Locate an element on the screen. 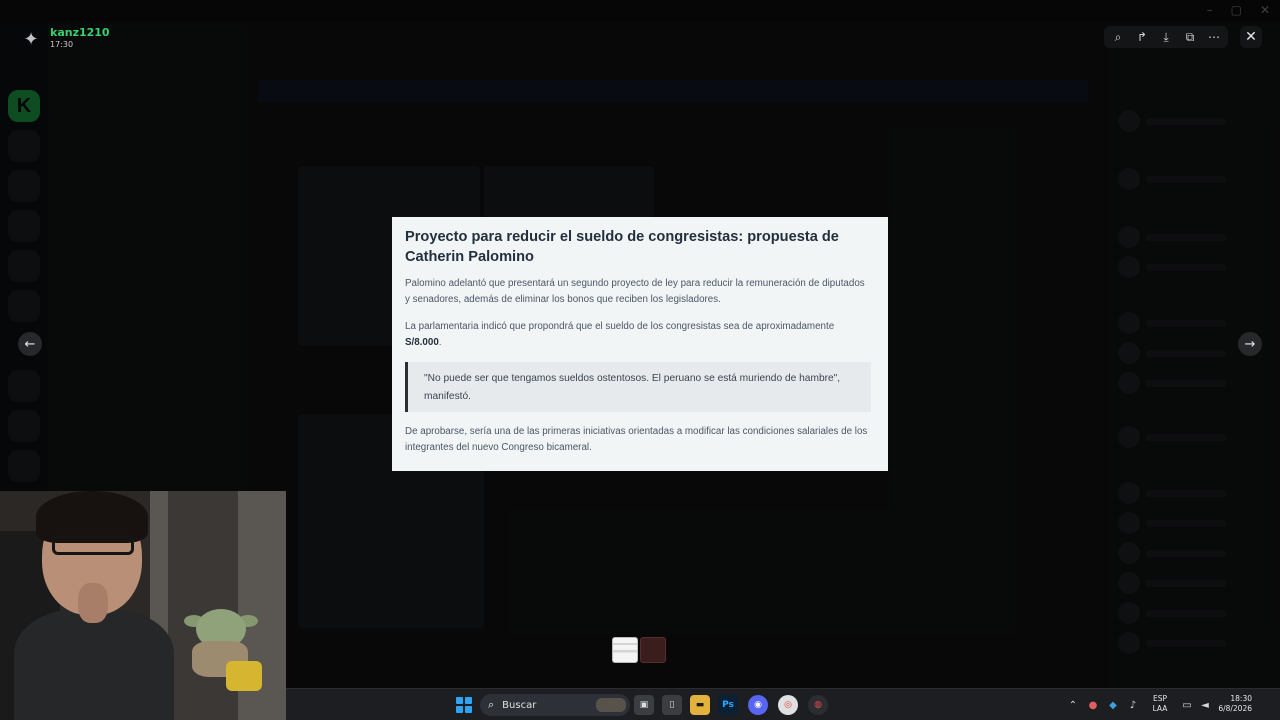  search-highlight-art is located at coordinates (611, 705).